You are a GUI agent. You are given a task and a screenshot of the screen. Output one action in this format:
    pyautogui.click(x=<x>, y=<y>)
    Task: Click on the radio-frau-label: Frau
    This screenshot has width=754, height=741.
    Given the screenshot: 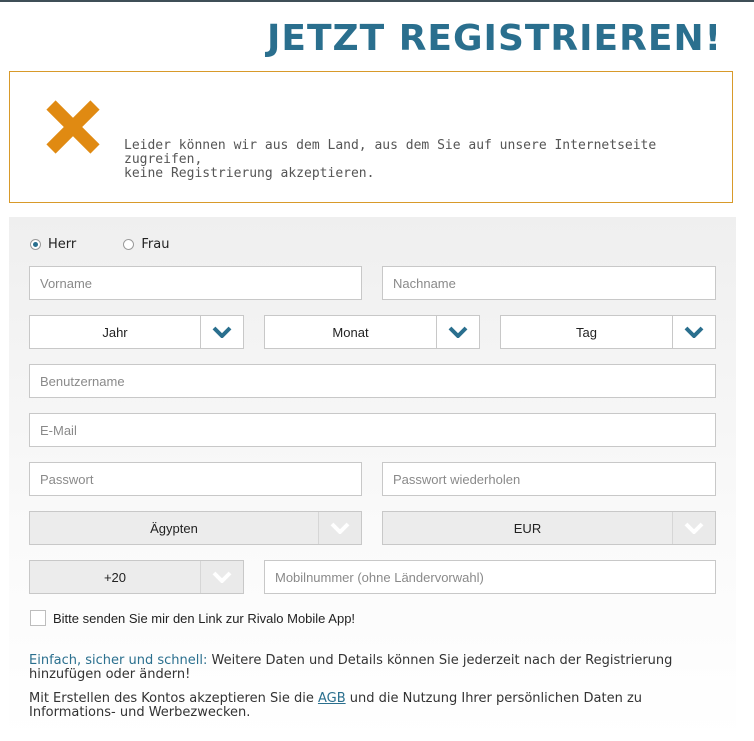 What is the action you would take?
    pyautogui.click(x=155, y=244)
    